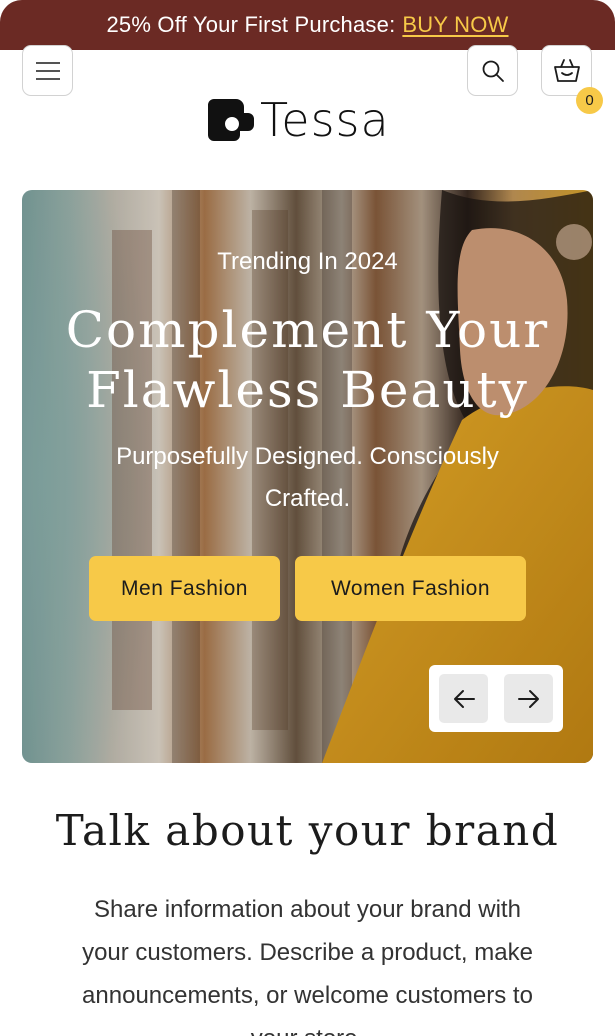 The width and height of the screenshot is (615, 1036). Describe the element at coordinates (589, 100) in the screenshot. I see `cart-count-badge: 0` at that location.